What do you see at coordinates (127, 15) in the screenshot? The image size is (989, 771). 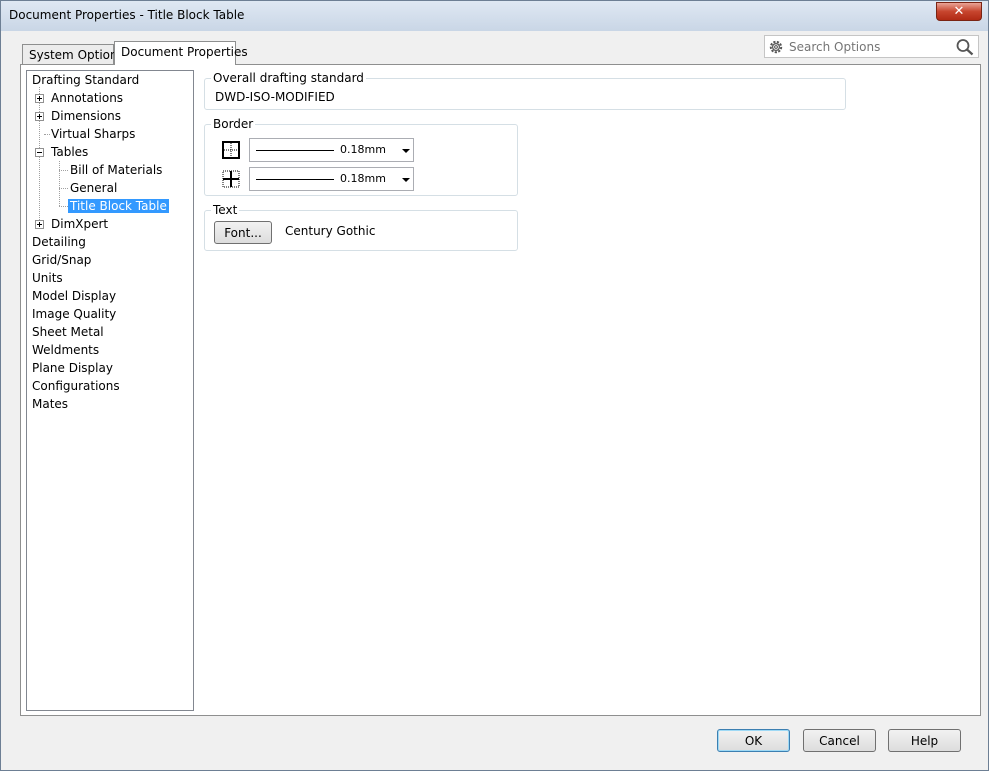 I see `window-title: Document Properties - Title Block Table` at bounding box center [127, 15].